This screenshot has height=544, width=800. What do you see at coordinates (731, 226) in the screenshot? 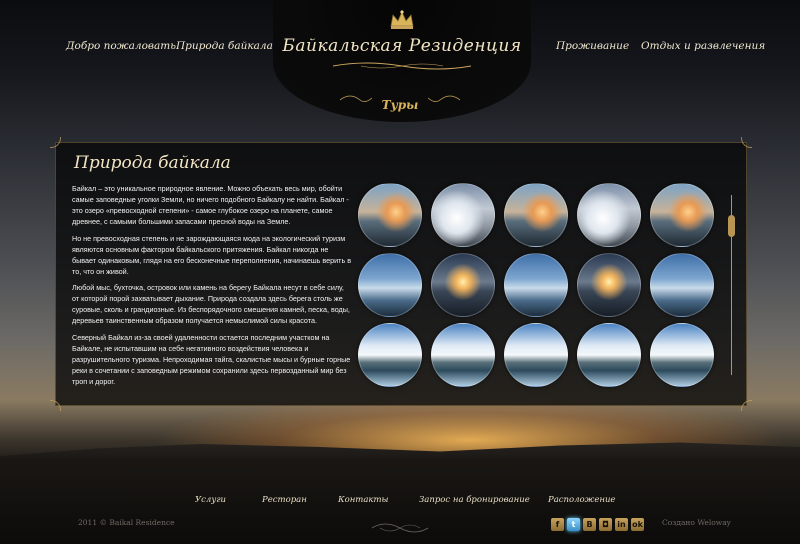
I see `scrollbar-thumb` at bounding box center [731, 226].